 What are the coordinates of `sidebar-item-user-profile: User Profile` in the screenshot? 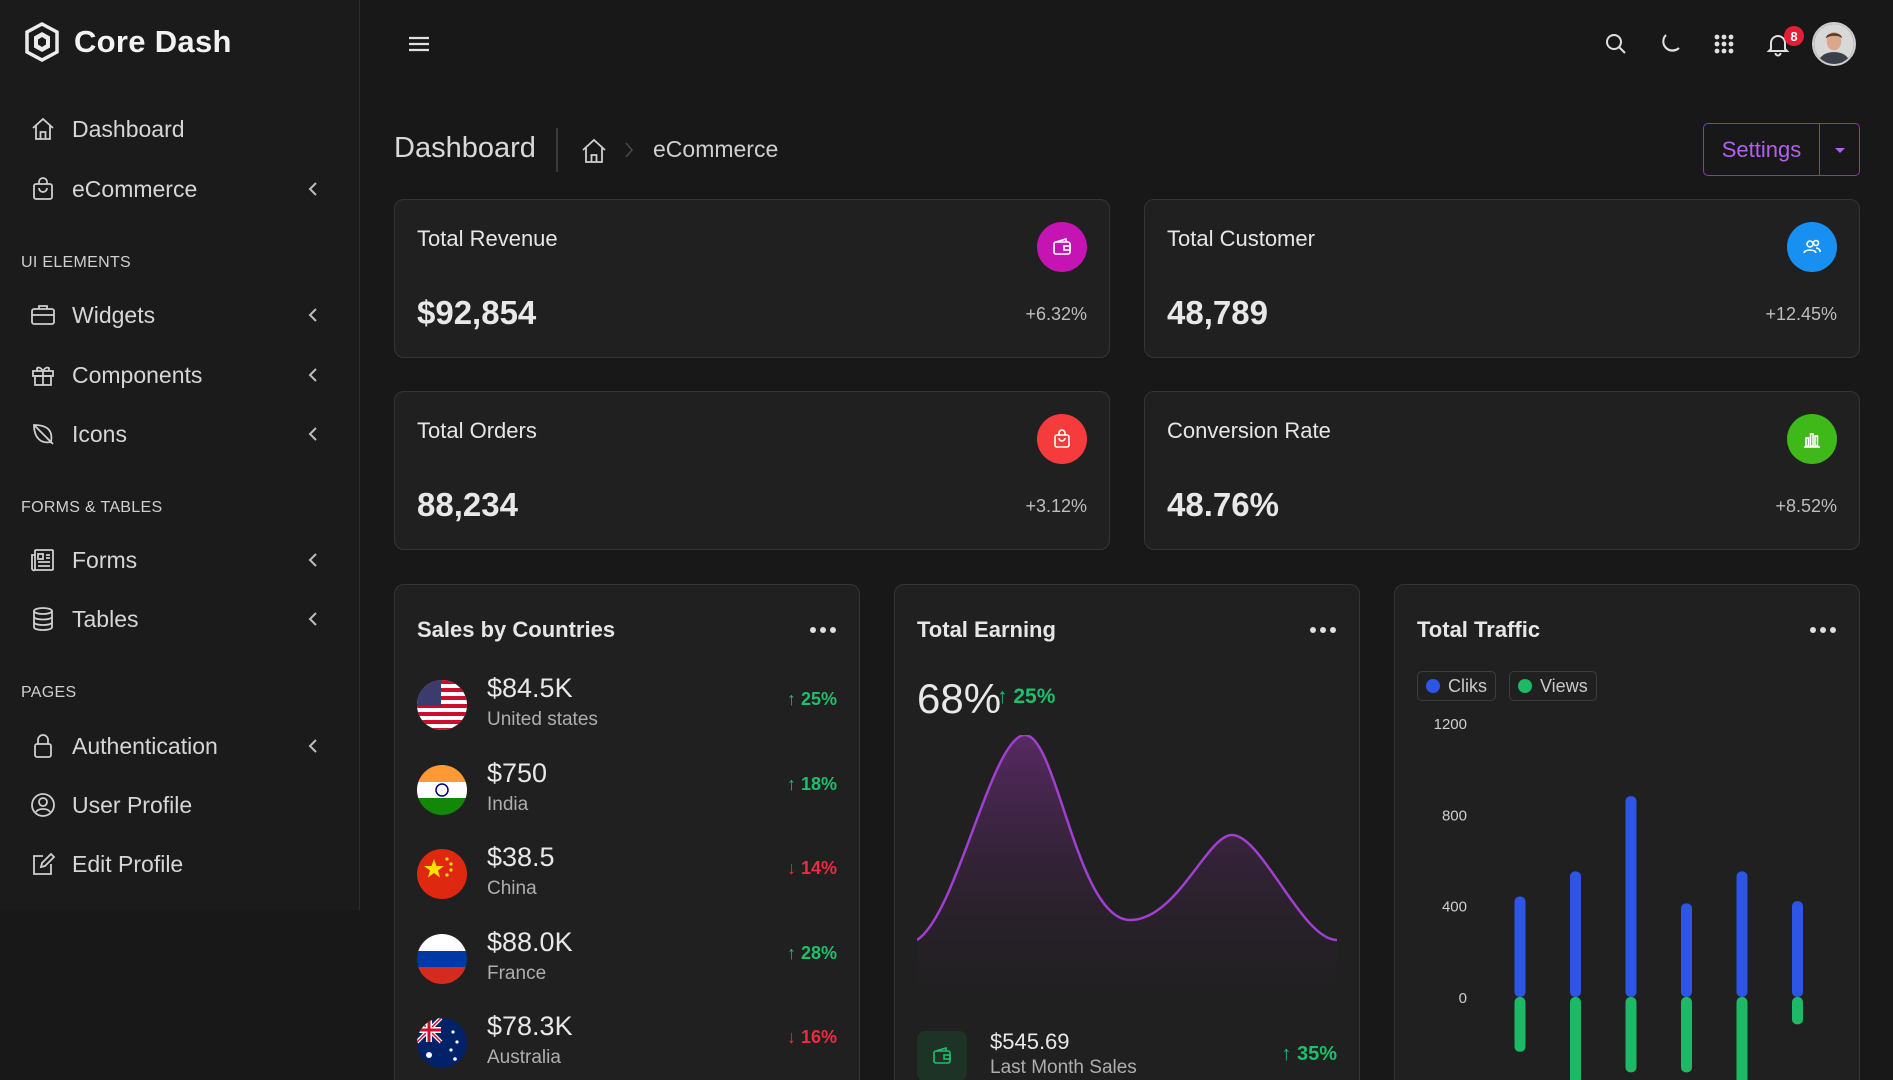 It's located at (178, 805).